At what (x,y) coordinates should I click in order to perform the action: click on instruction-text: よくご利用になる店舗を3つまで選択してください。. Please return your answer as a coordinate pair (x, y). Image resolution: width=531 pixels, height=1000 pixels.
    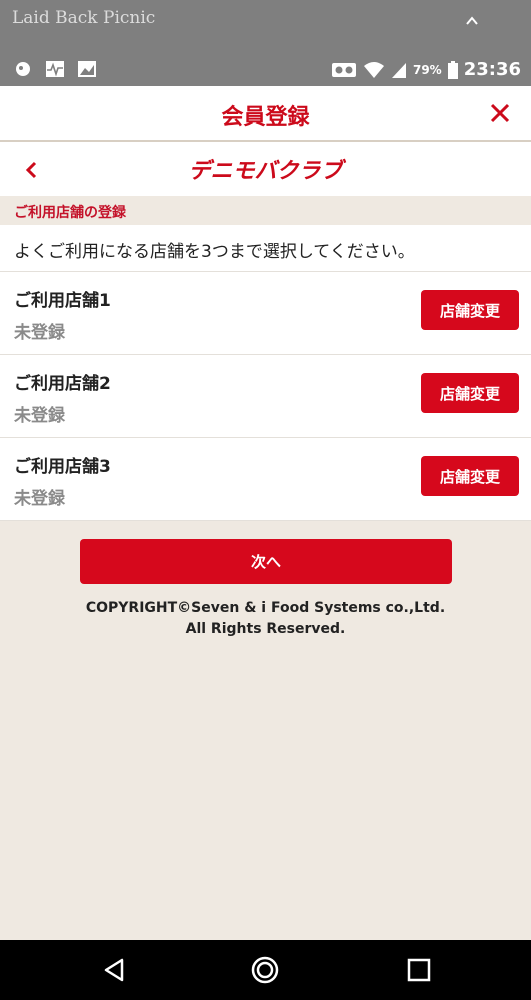
    Looking at the image, I should click on (214, 252).